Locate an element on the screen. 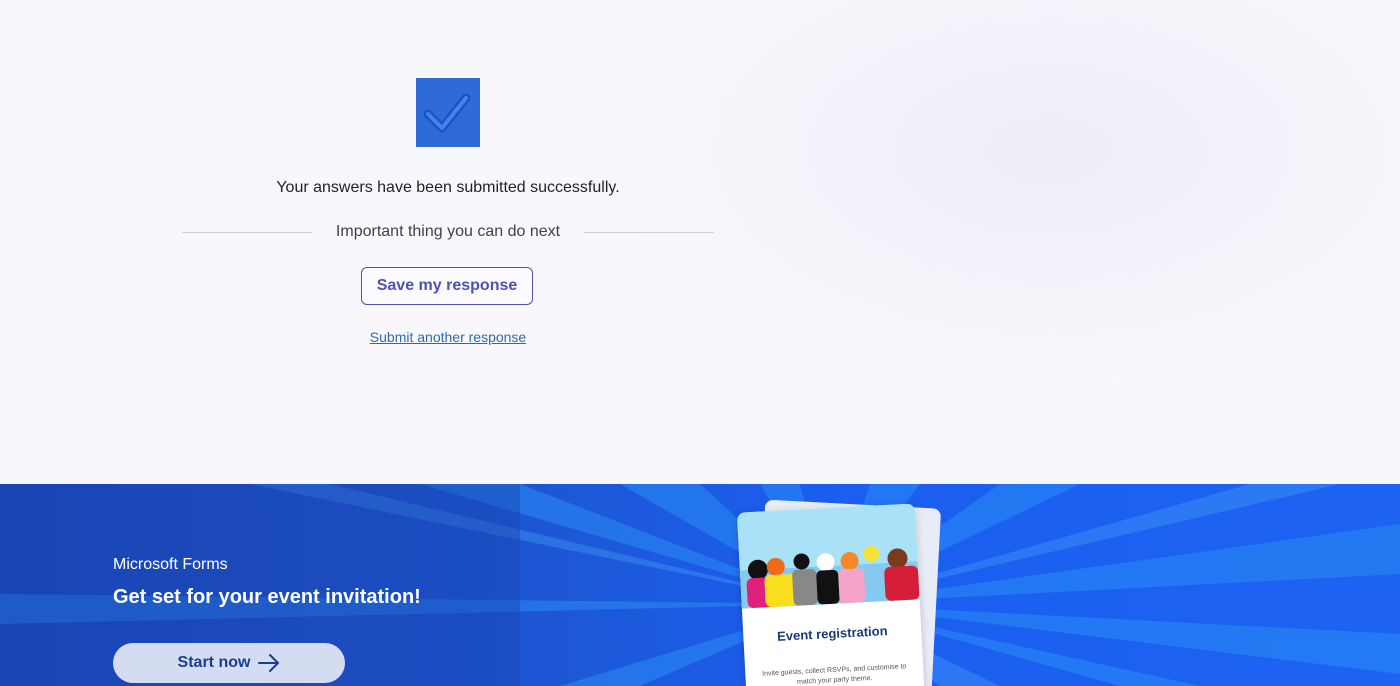 The width and height of the screenshot is (1400, 686). divider-line-right is located at coordinates (649, 232).